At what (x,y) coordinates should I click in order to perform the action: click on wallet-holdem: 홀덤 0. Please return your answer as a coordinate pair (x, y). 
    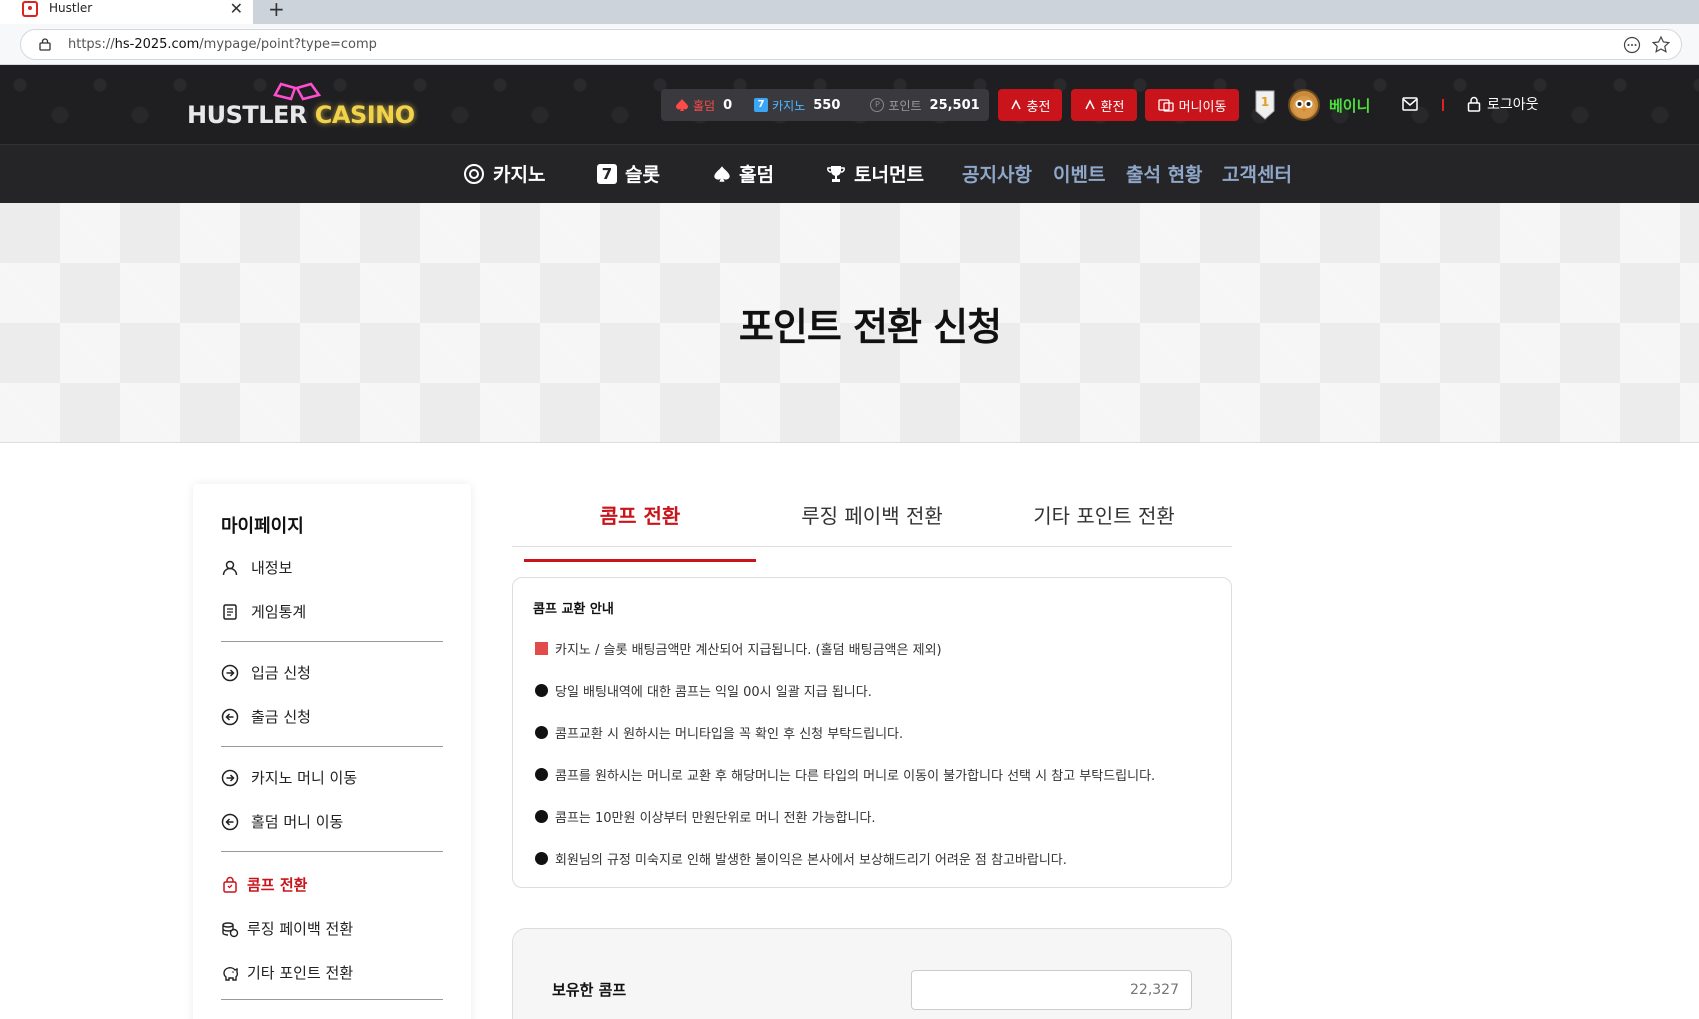
    Looking at the image, I should click on (703, 105).